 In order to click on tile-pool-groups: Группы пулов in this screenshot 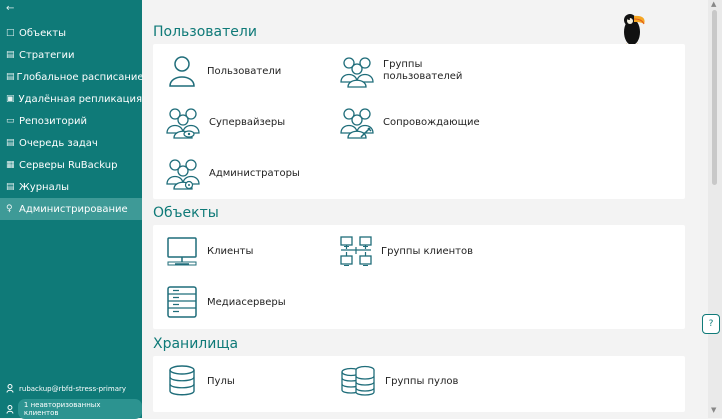, I will do `click(398, 381)`.